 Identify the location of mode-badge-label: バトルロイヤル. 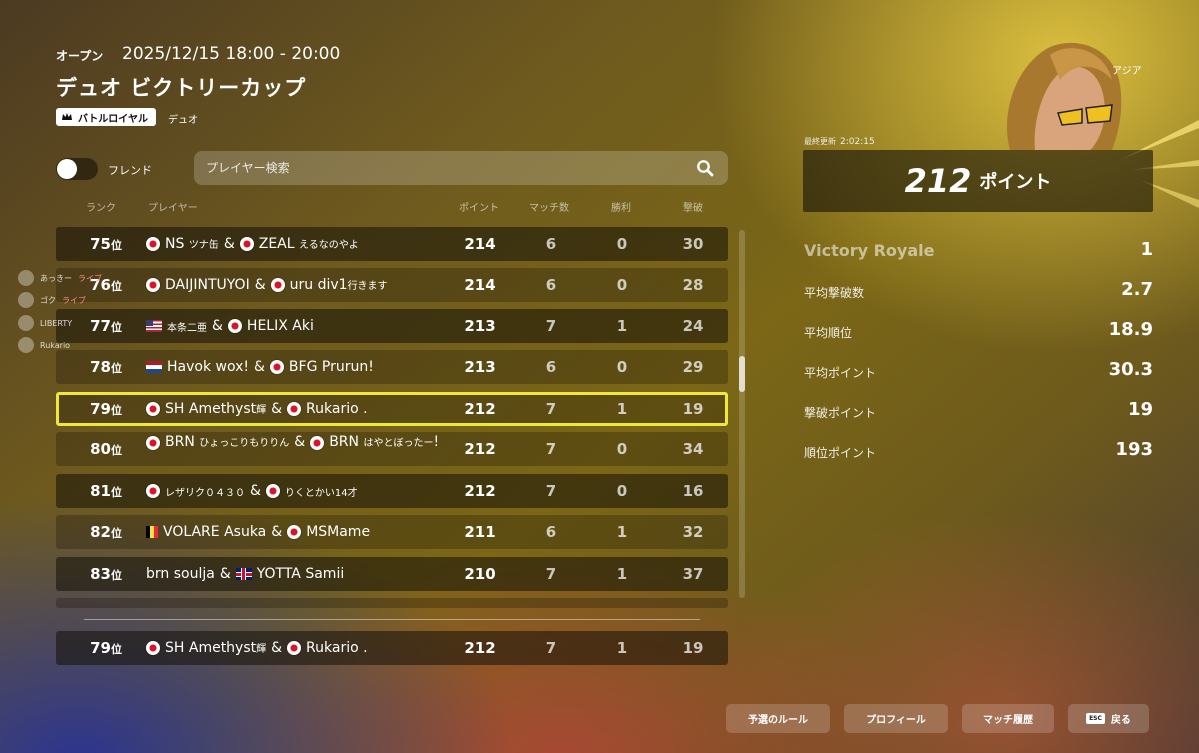
(113, 119).